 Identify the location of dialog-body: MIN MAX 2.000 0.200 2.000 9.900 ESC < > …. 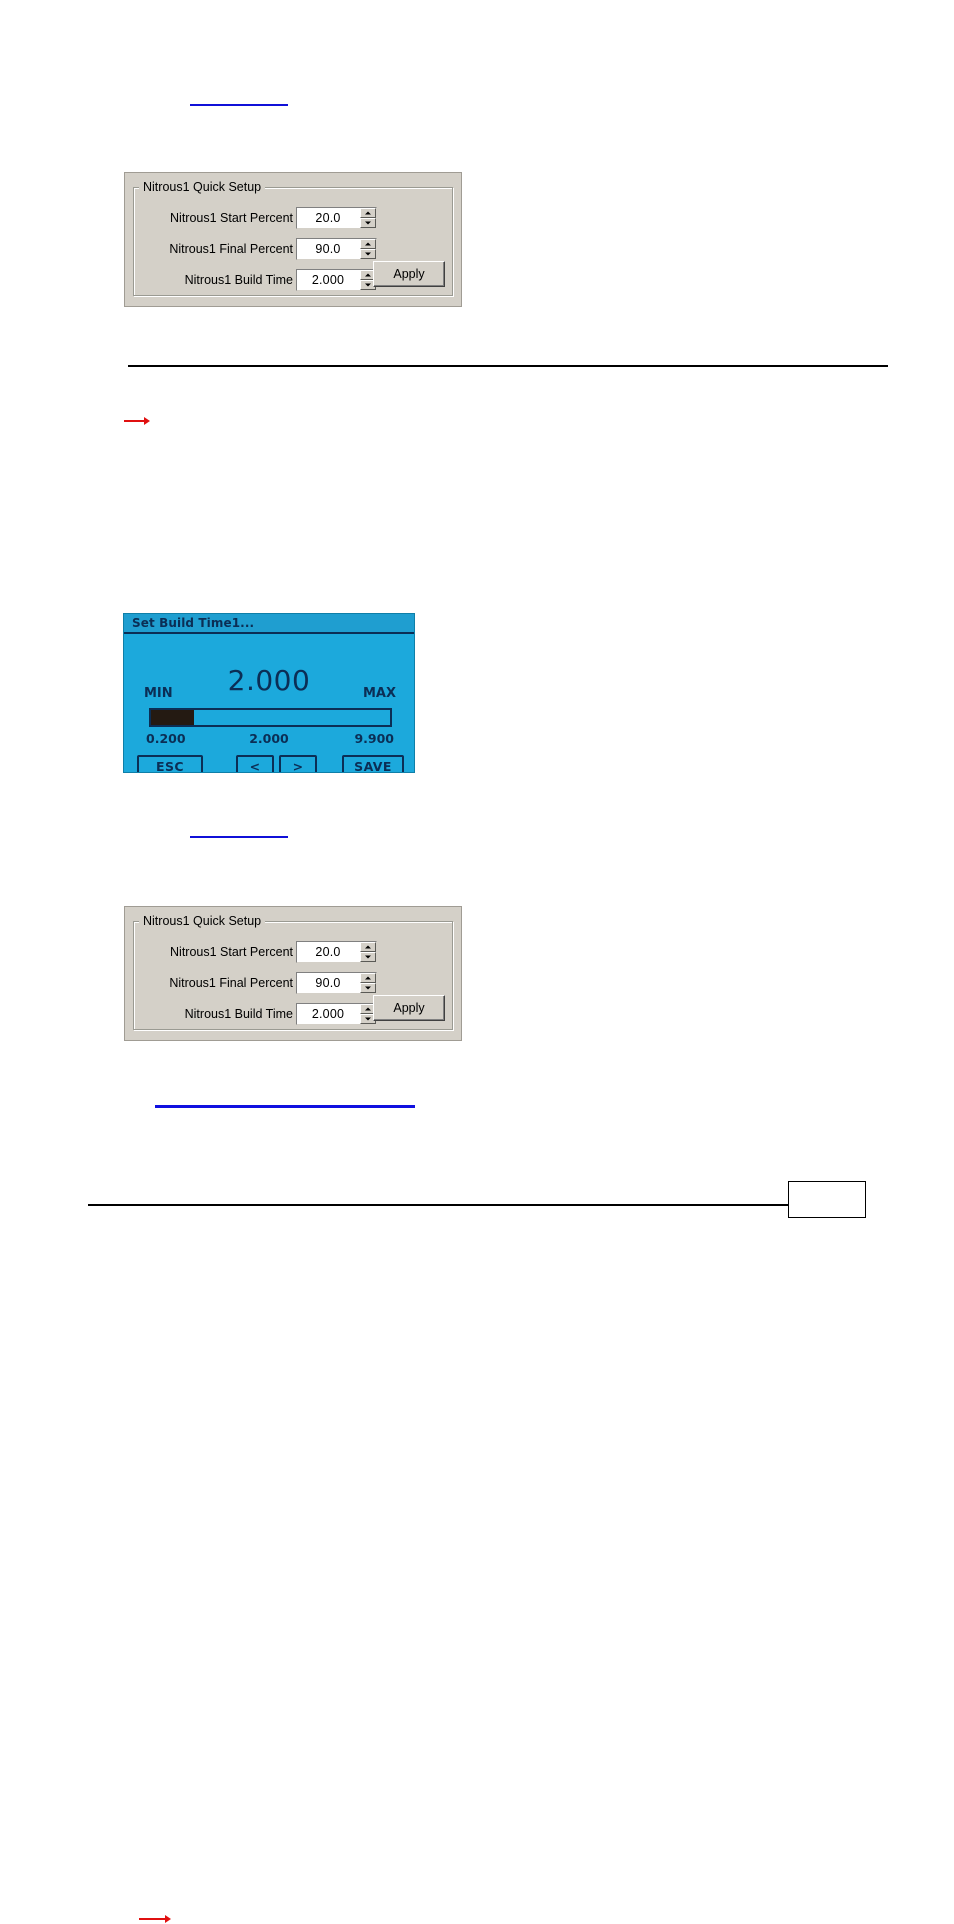
(269, 703).